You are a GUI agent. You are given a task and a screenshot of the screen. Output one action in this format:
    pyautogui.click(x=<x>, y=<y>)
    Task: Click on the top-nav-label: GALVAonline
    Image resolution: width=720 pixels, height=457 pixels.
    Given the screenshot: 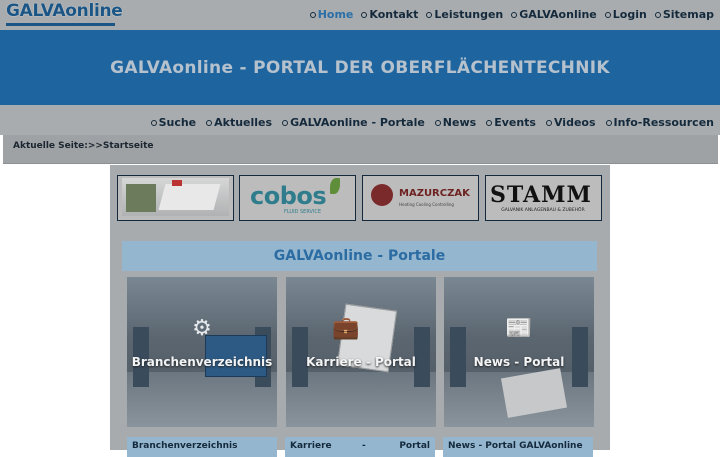 What is the action you would take?
    pyautogui.click(x=558, y=14)
    